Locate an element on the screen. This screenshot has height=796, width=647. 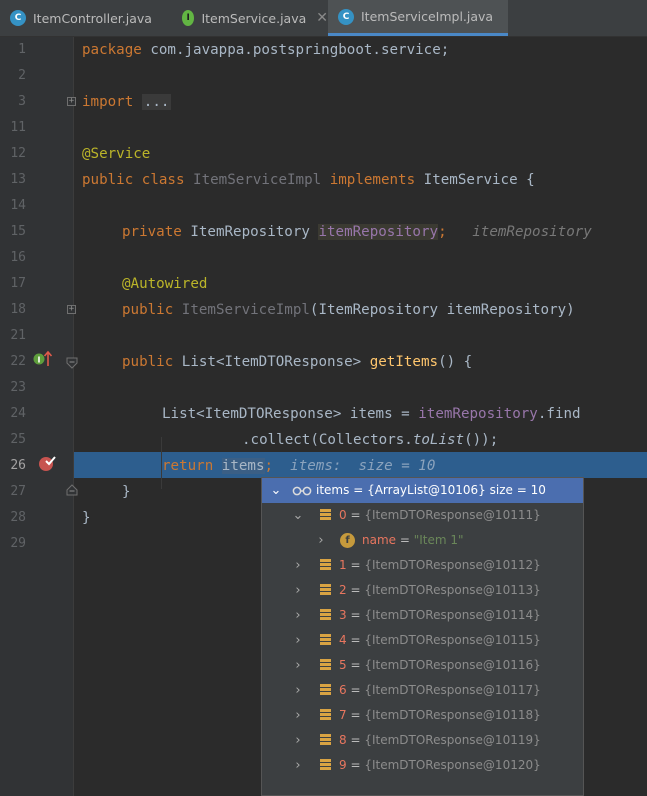
tree-node: › 5 = {ItemDTOResponse@10116} is located at coordinates (422, 665).